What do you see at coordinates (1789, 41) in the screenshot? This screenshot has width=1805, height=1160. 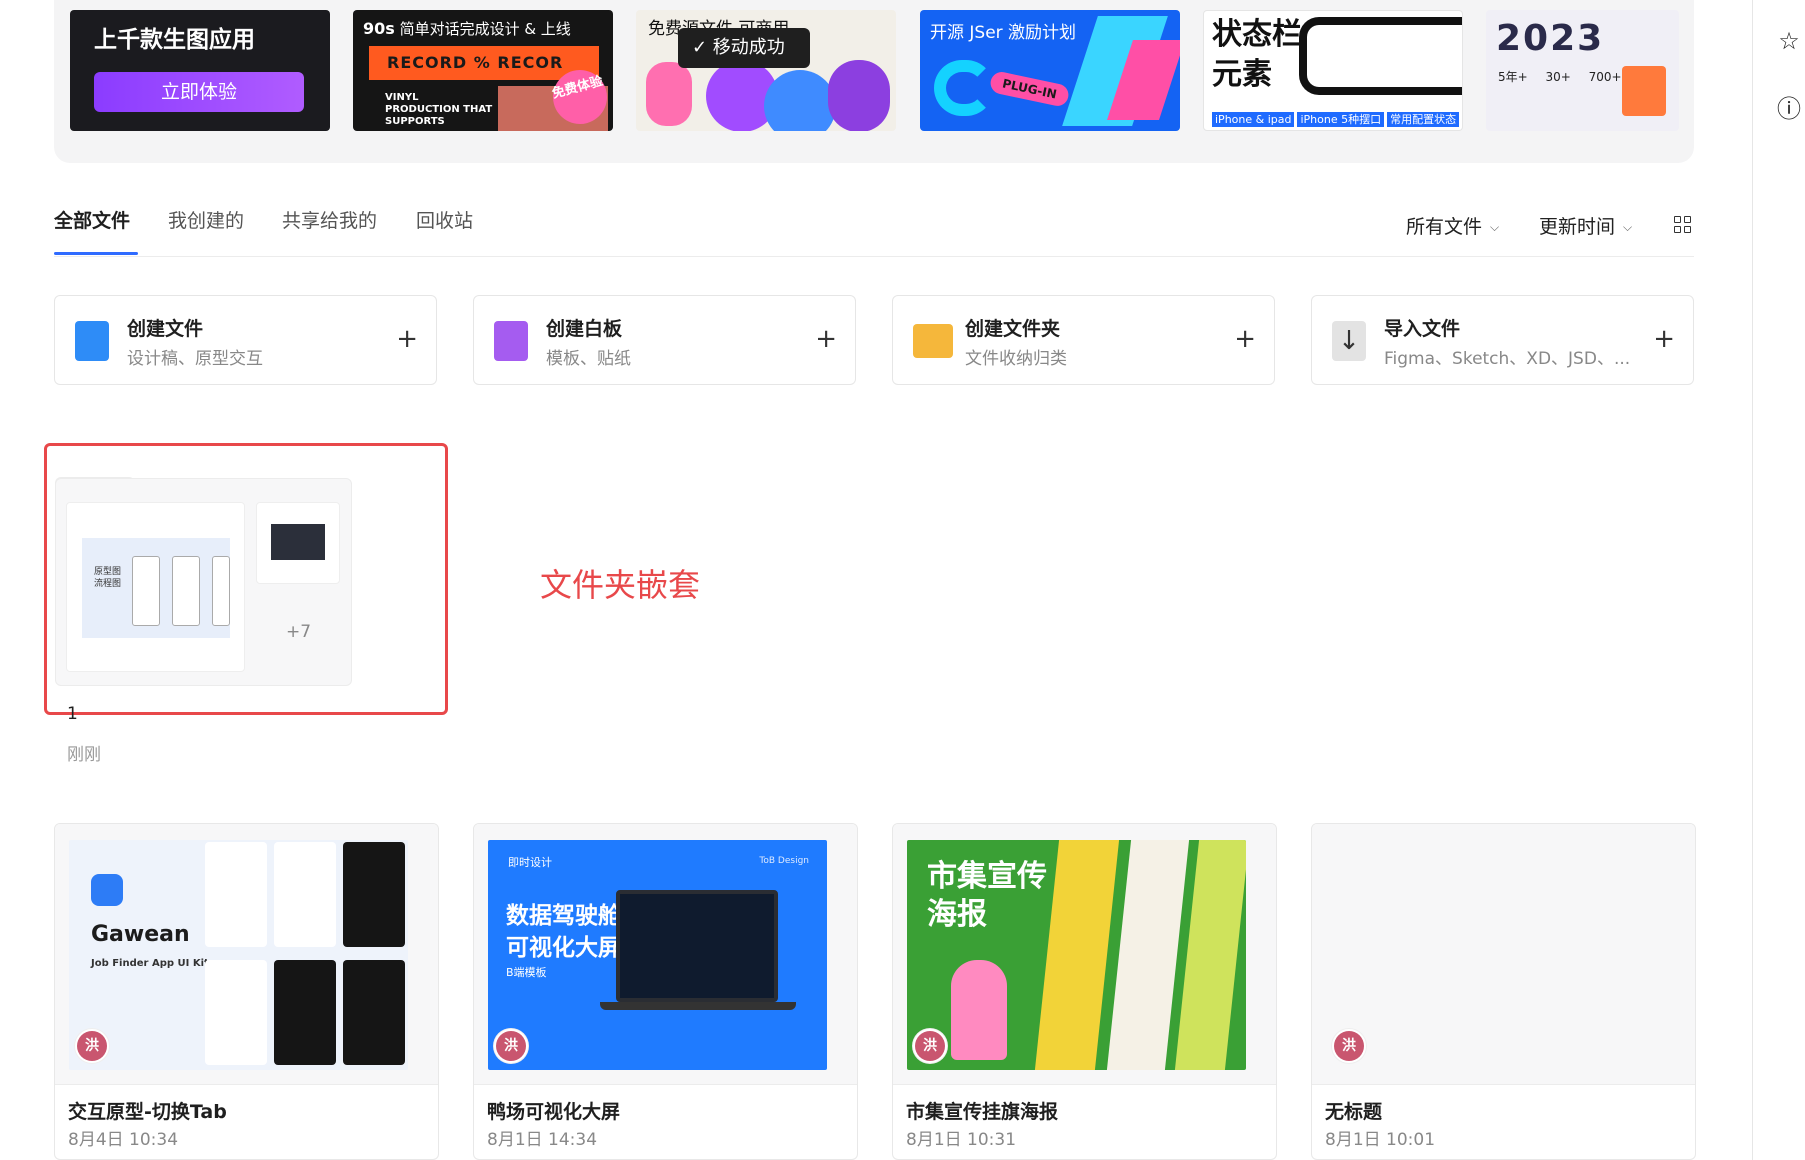 I see `star-icon: ☆` at bounding box center [1789, 41].